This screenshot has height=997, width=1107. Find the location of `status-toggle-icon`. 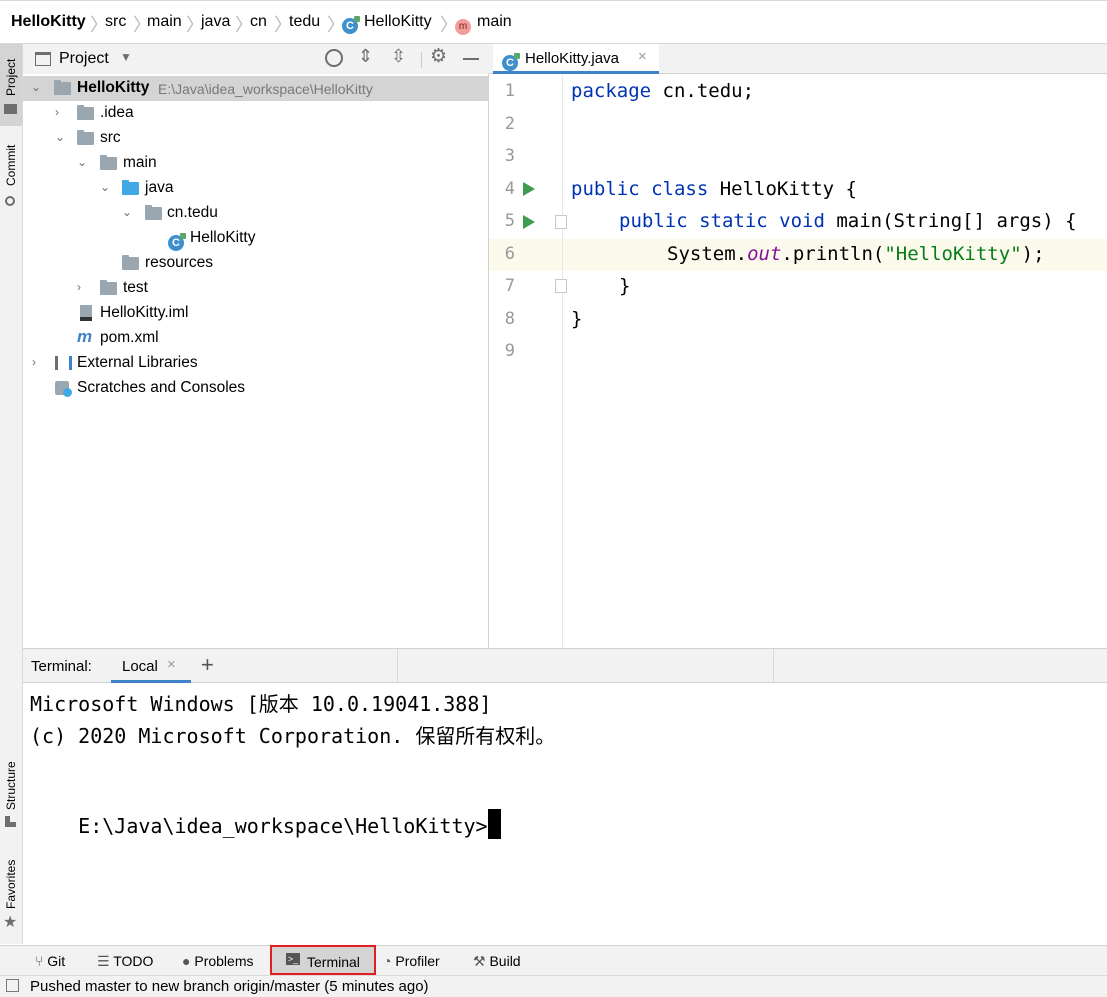

status-toggle-icon is located at coordinates (12, 985).